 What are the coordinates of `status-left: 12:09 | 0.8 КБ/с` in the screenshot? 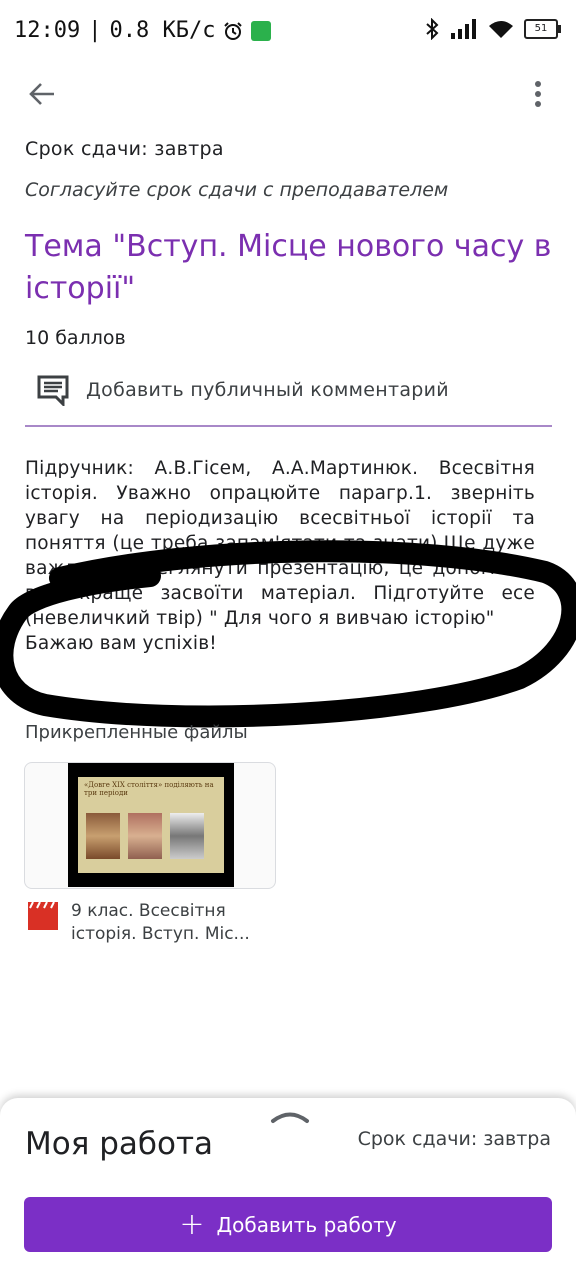 It's located at (143, 30).